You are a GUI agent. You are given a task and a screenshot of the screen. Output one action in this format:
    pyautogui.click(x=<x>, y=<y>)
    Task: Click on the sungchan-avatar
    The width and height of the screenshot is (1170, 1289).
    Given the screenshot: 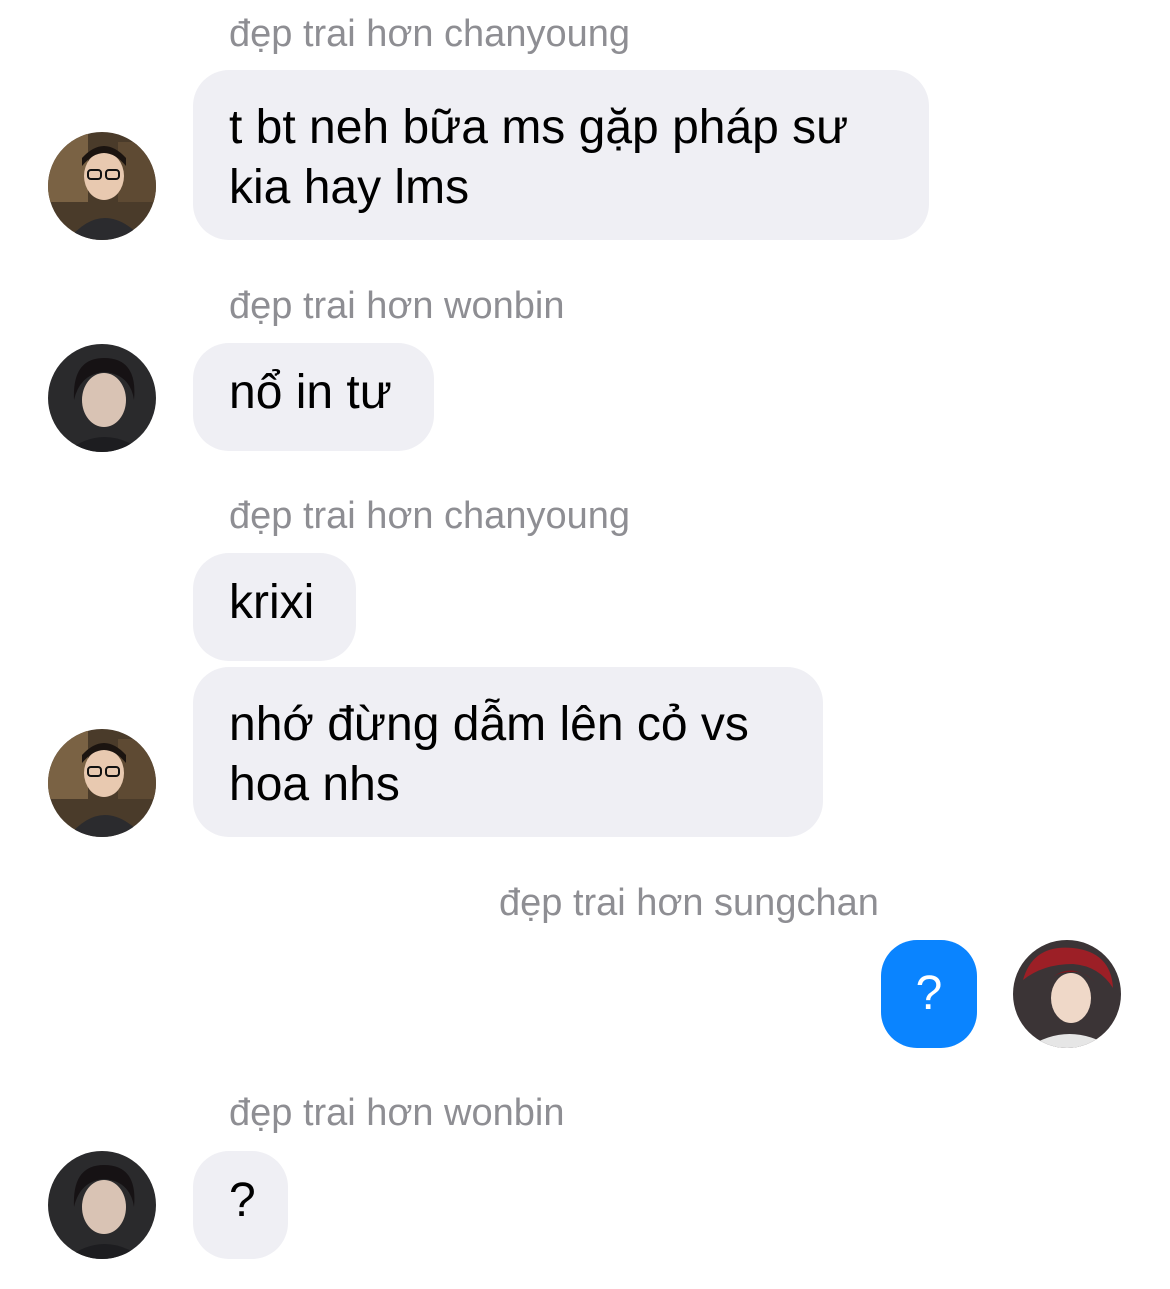 What is the action you would take?
    pyautogui.click(x=1067, y=994)
    